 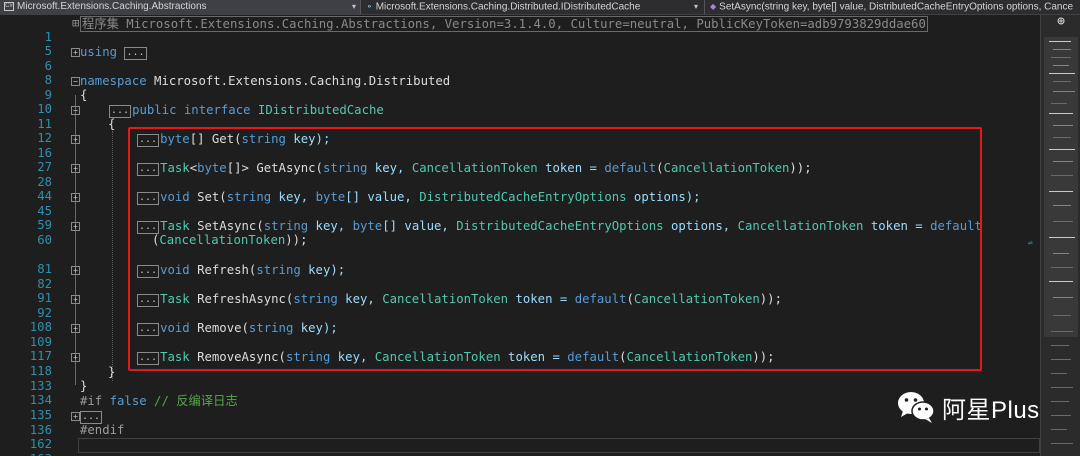 I want to click on namespace-name: Microsoft.Extensions.Caching.Distributed, so click(x=298, y=81).